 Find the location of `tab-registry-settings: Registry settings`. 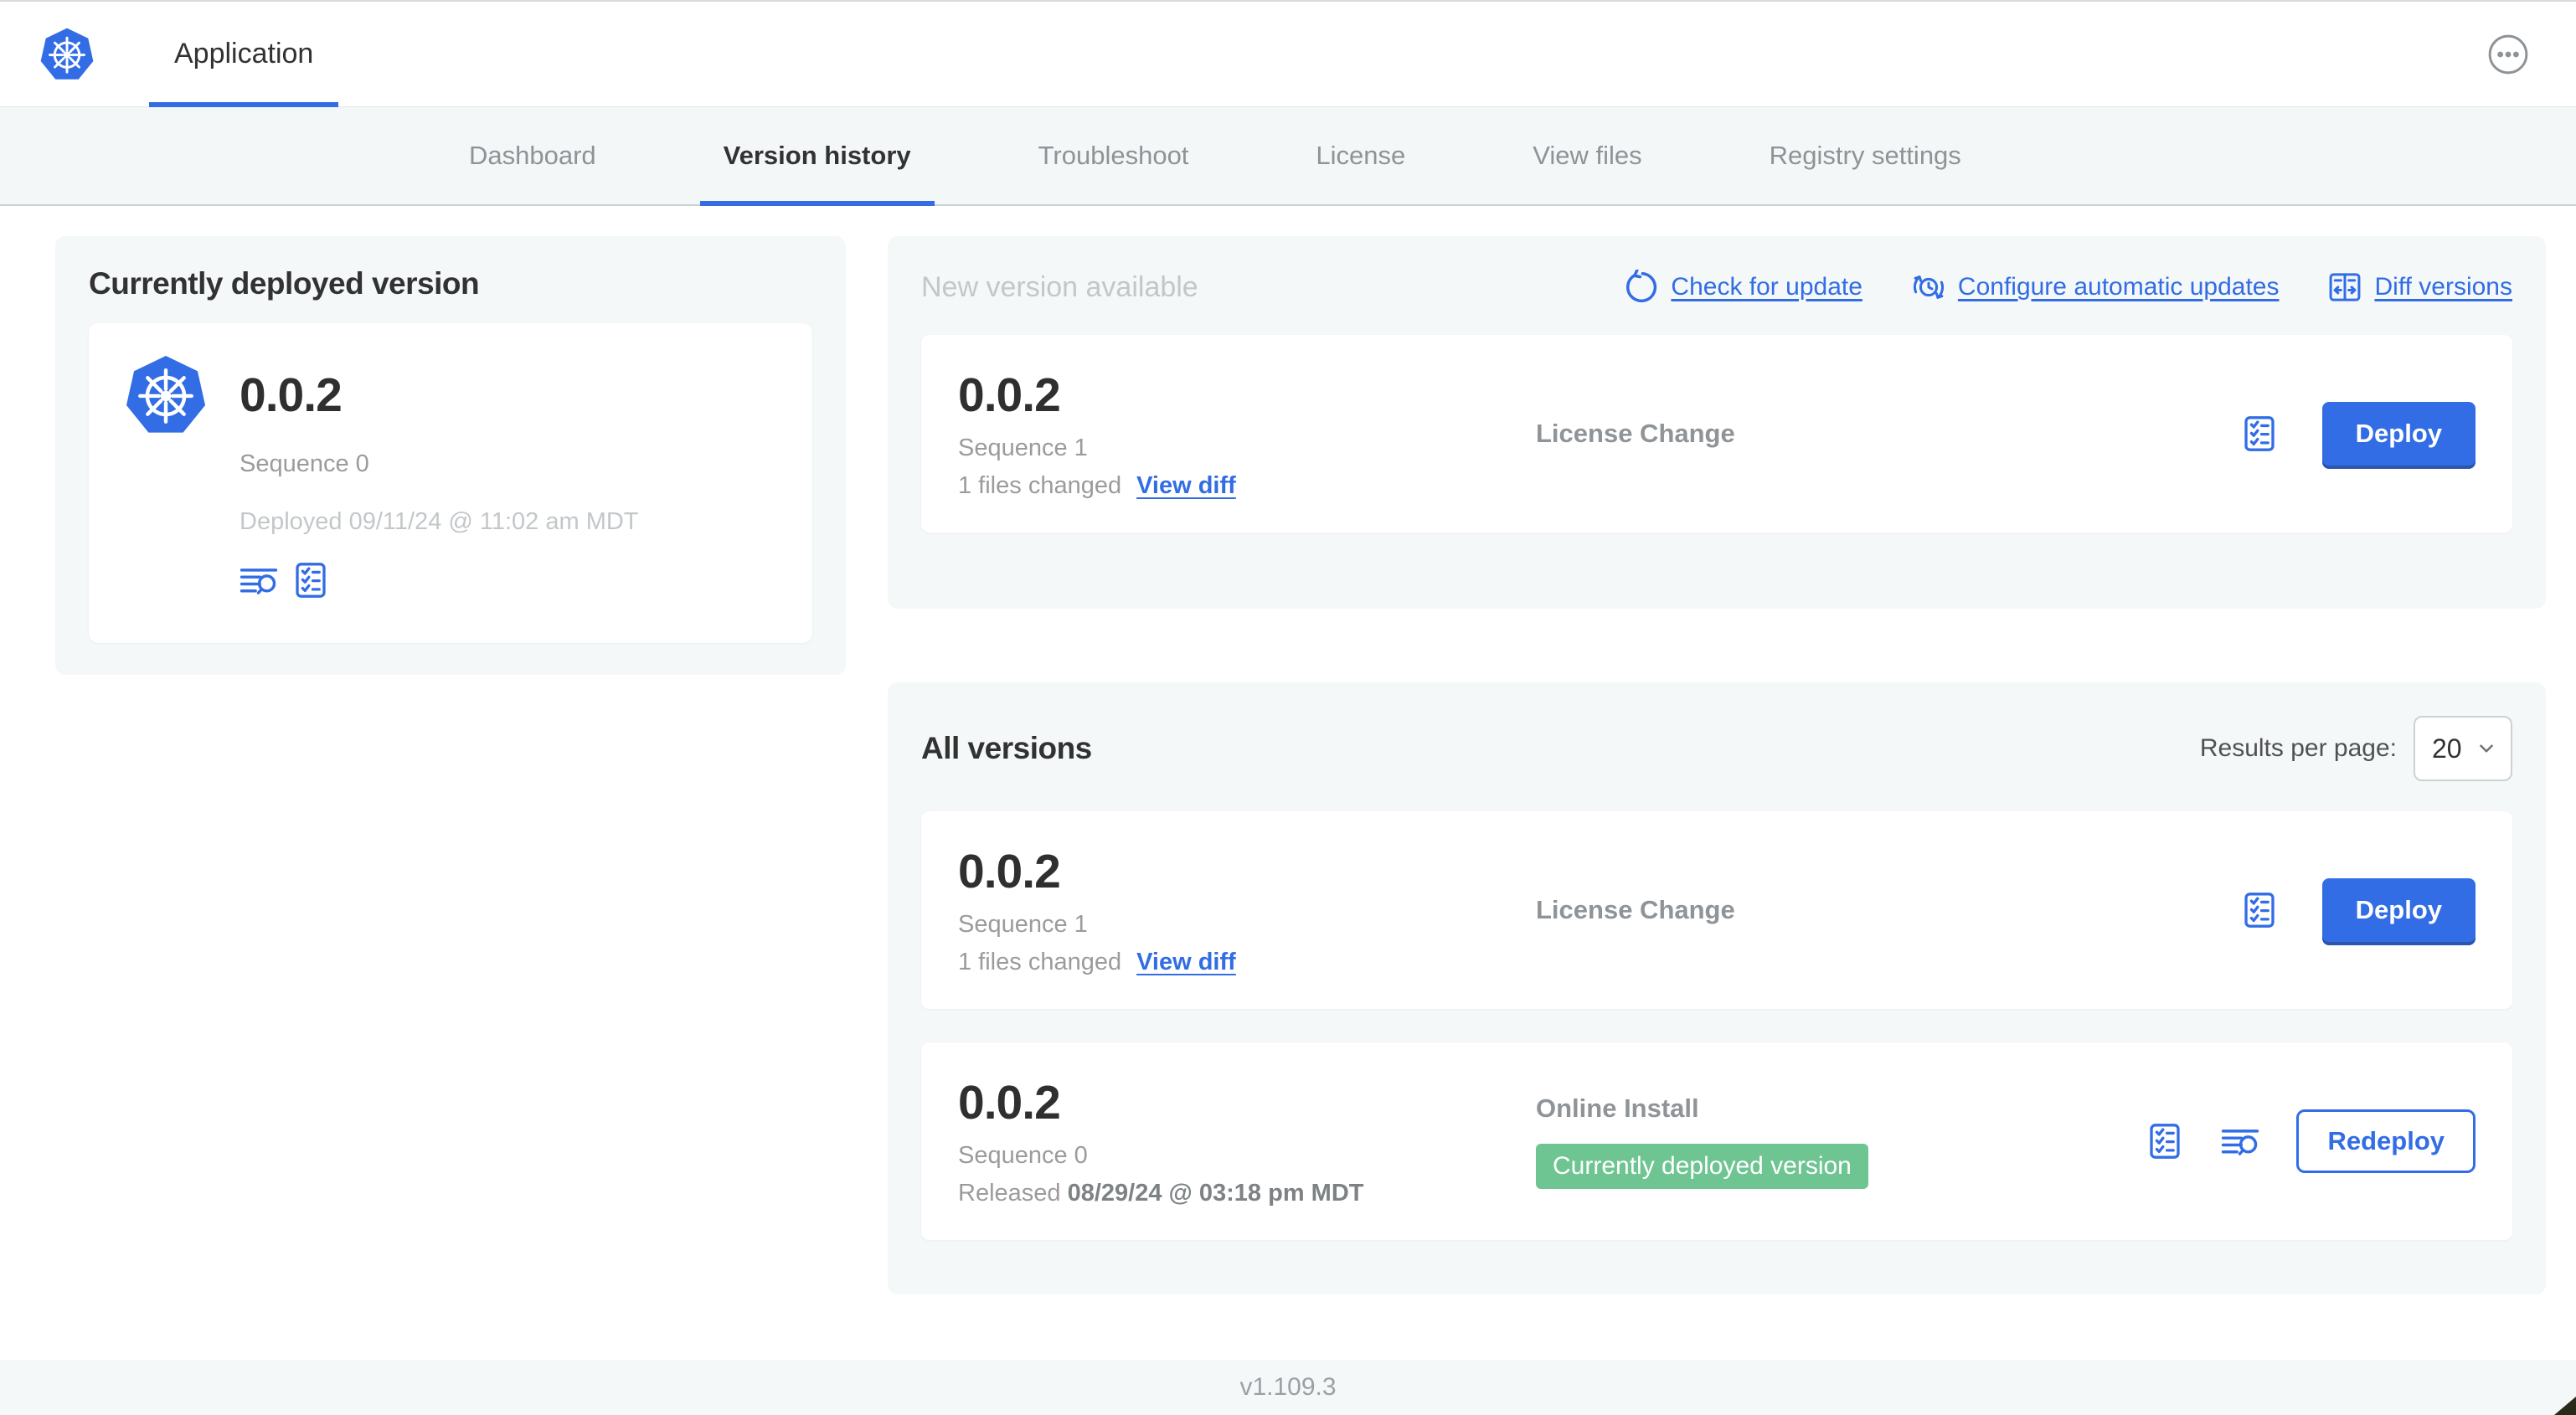

tab-registry-settings: Registry settings is located at coordinates (1865, 155).